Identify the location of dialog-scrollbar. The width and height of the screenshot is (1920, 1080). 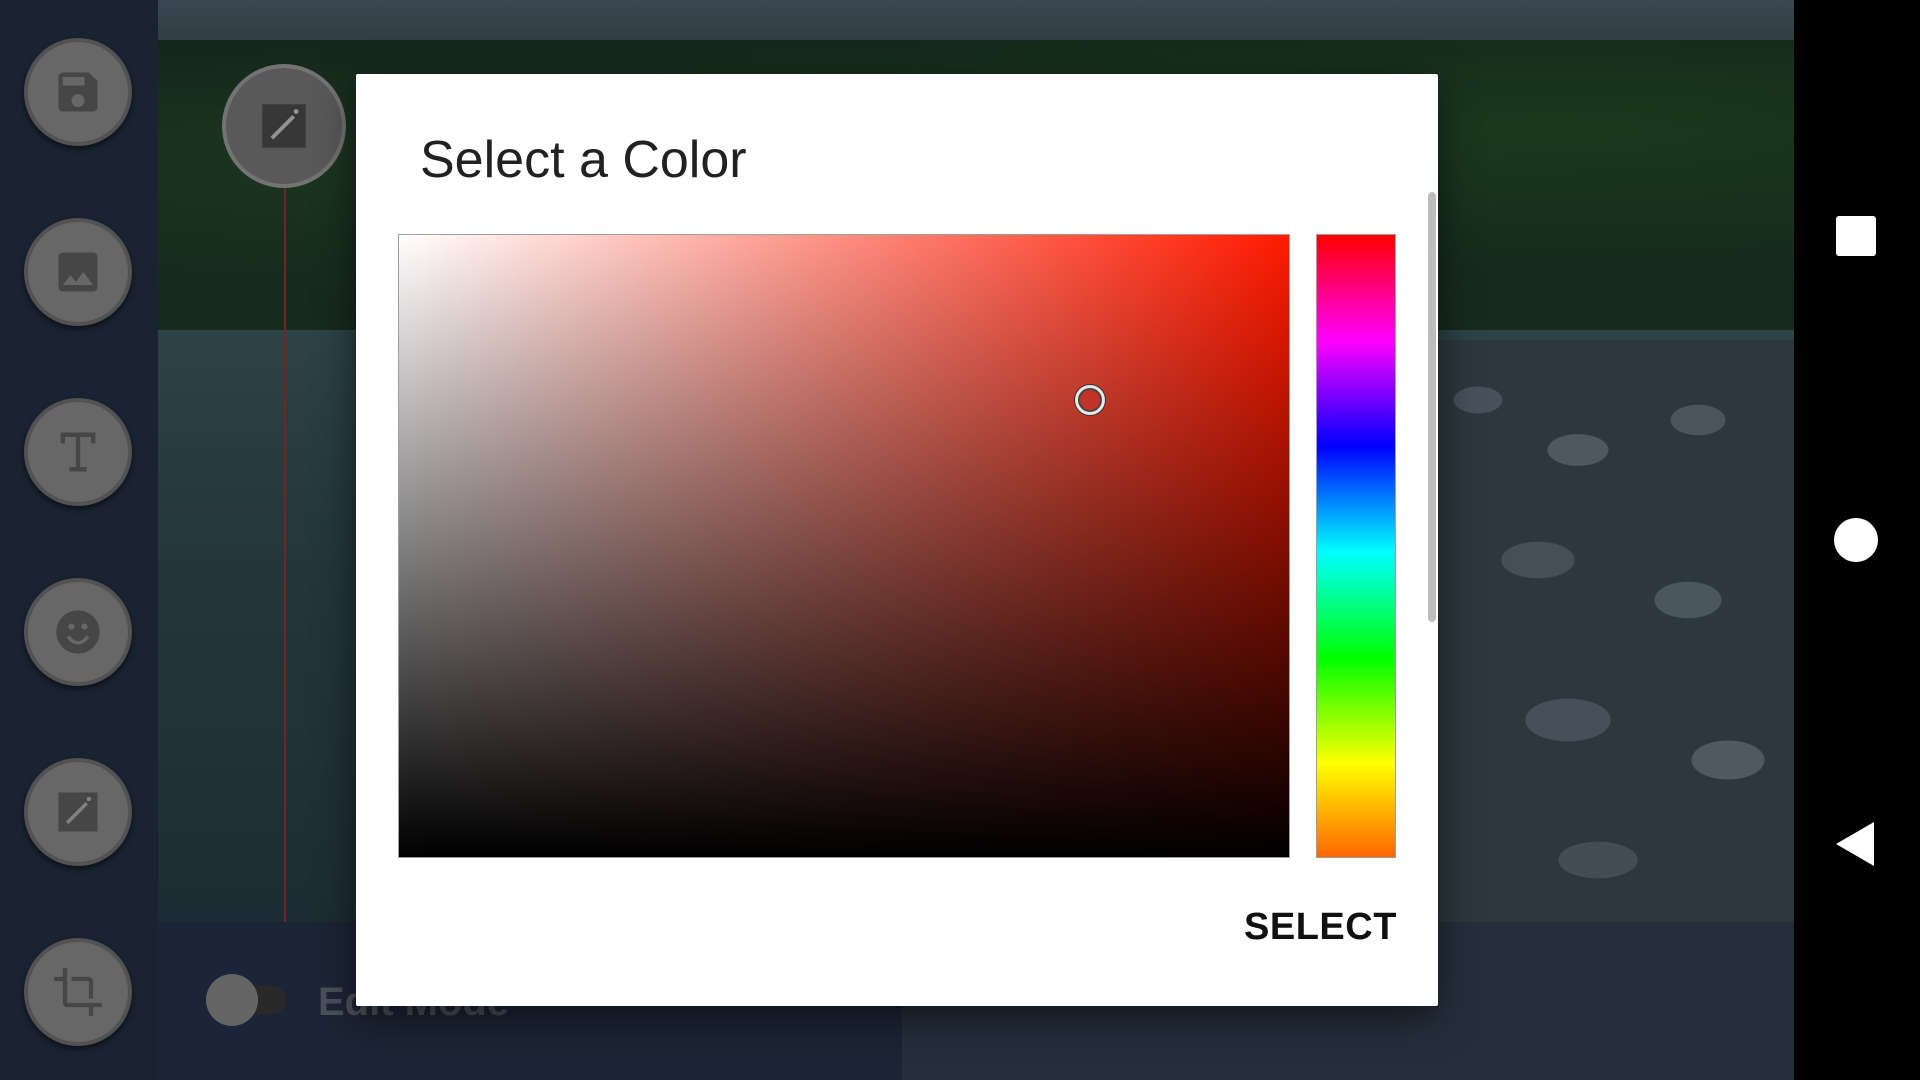
(1432, 407).